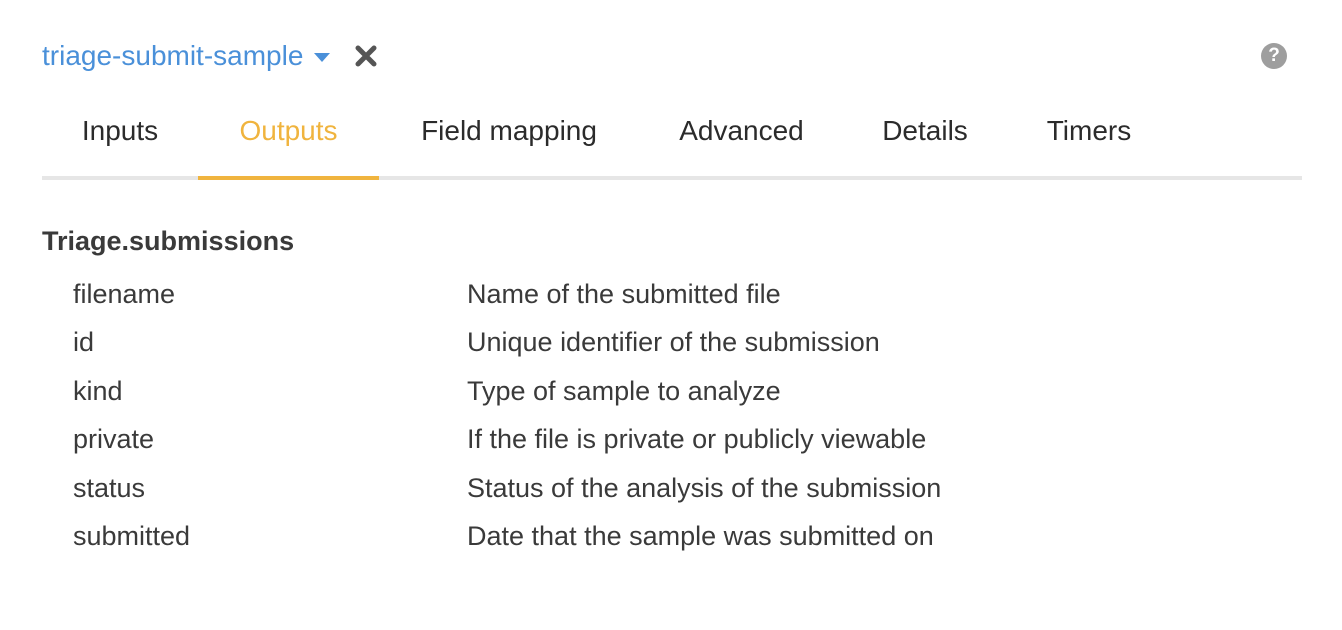  What do you see at coordinates (98, 390) in the screenshot?
I see `output-name: kind` at bounding box center [98, 390].